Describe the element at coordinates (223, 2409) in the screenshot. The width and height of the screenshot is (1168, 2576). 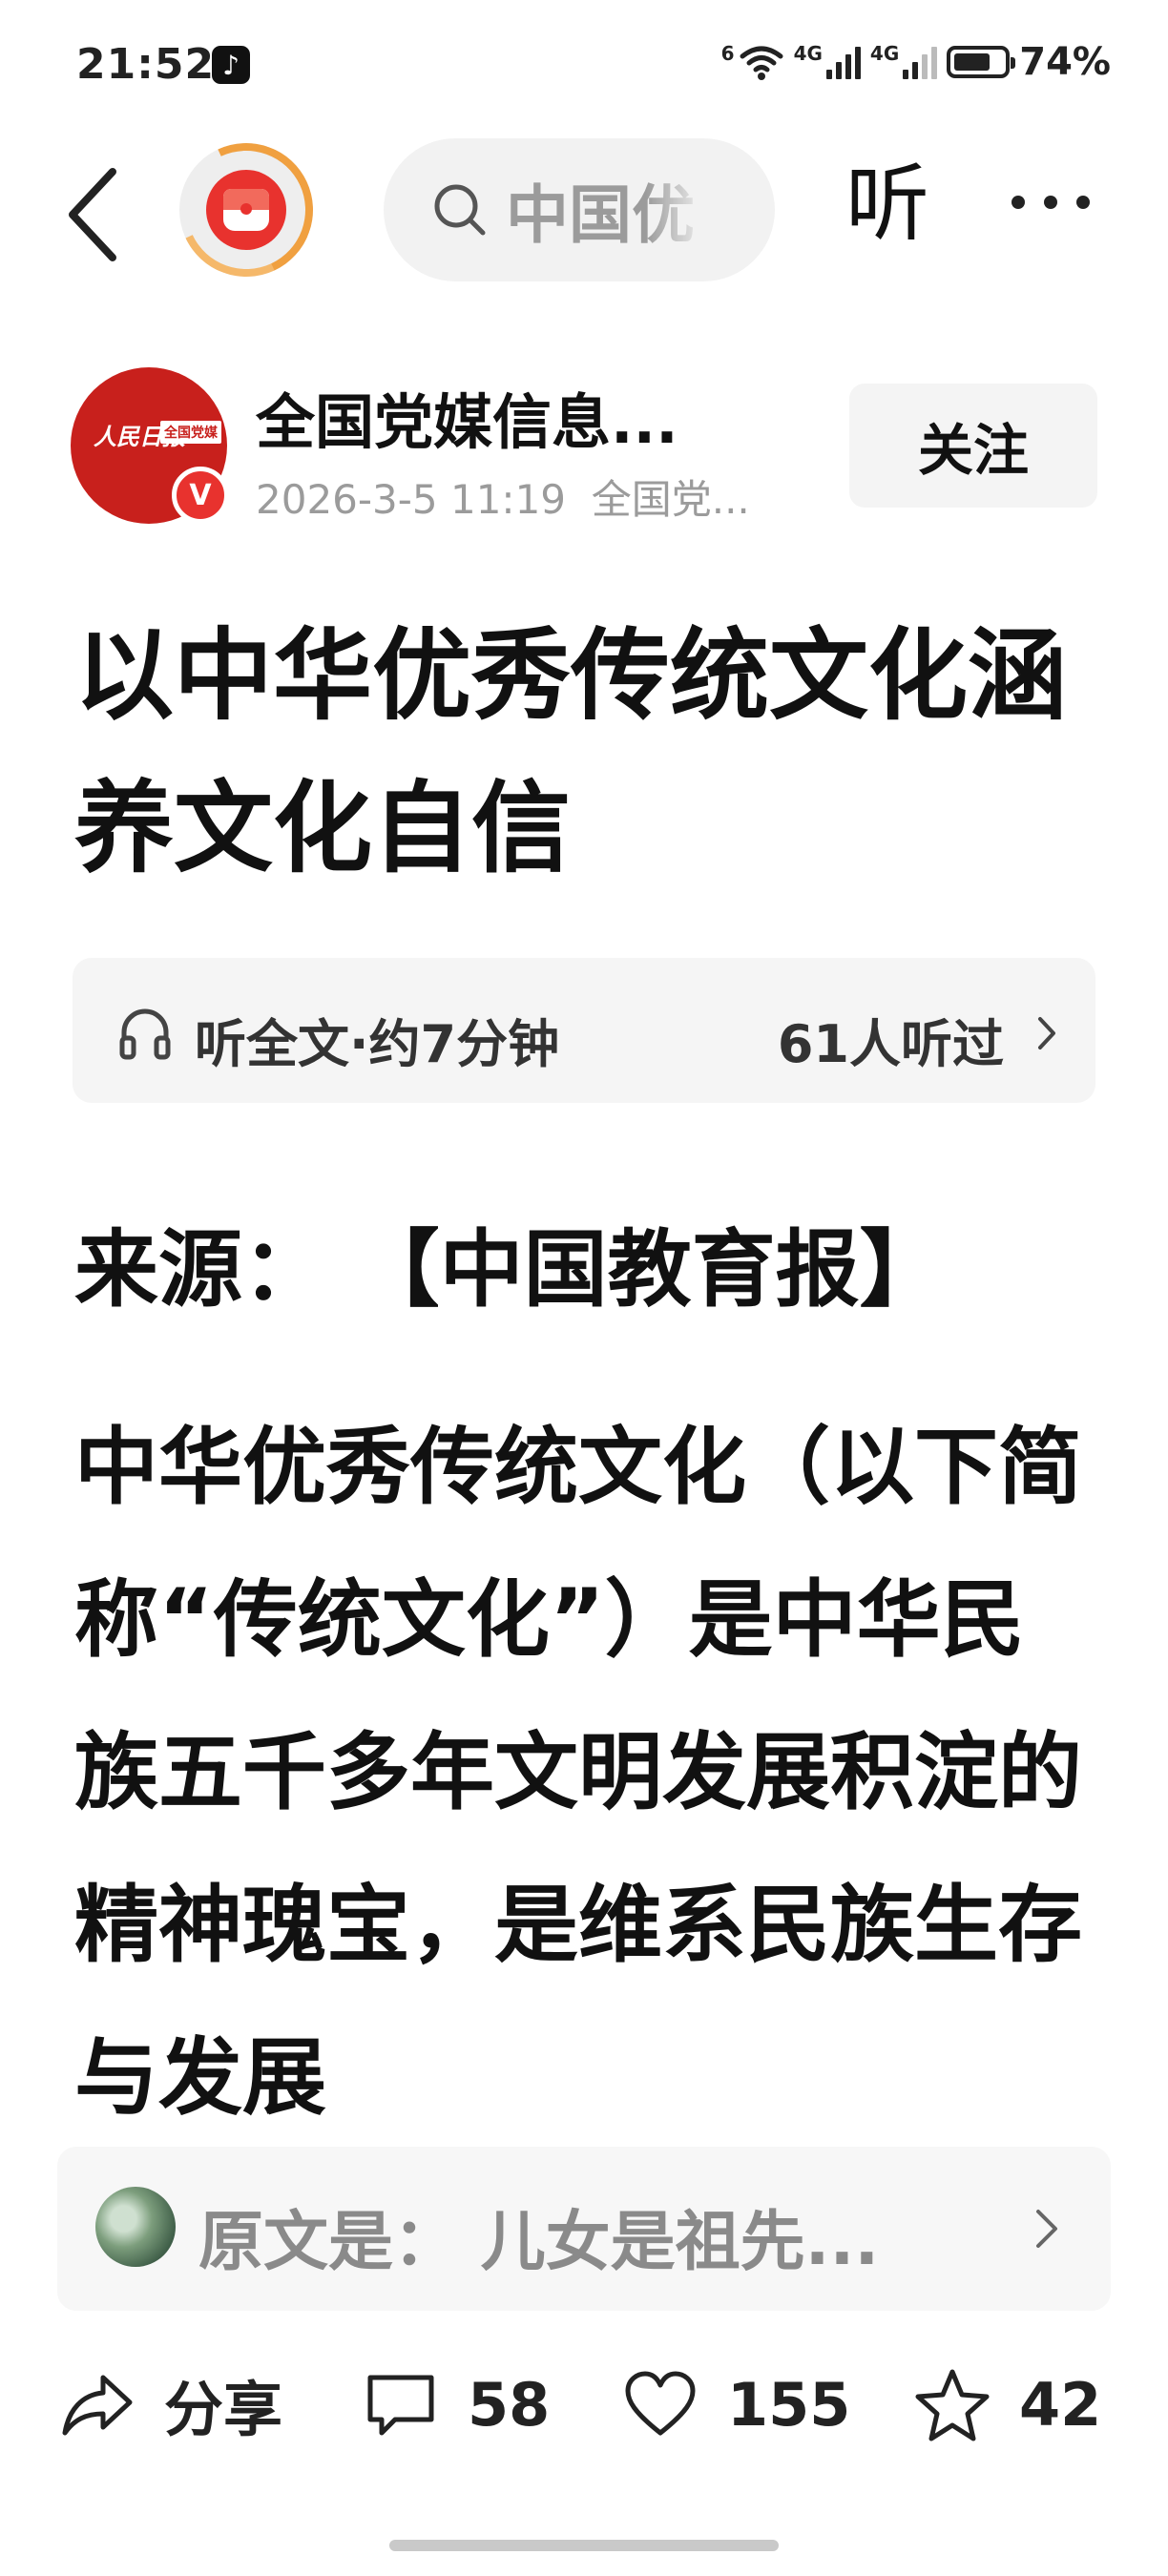
I see `share-label: 分享` at that location.